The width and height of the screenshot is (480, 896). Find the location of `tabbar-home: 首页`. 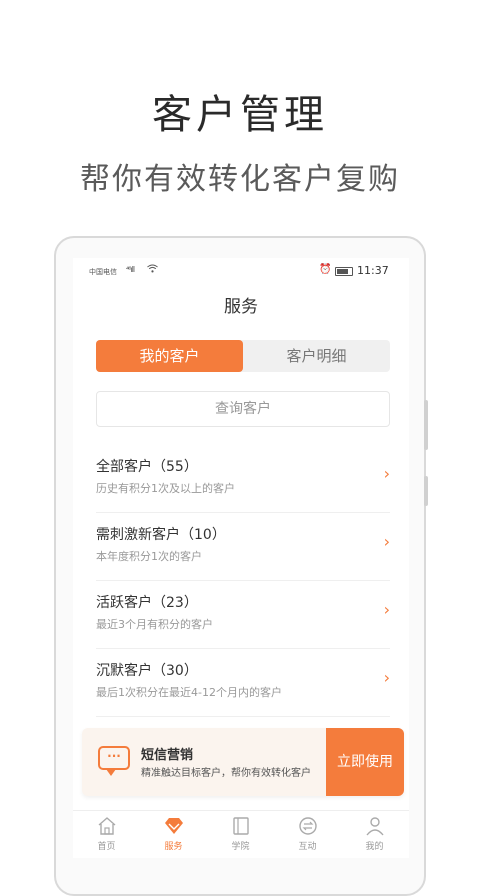

tabbar-home: 首页 is located at coordinates (106, 833).